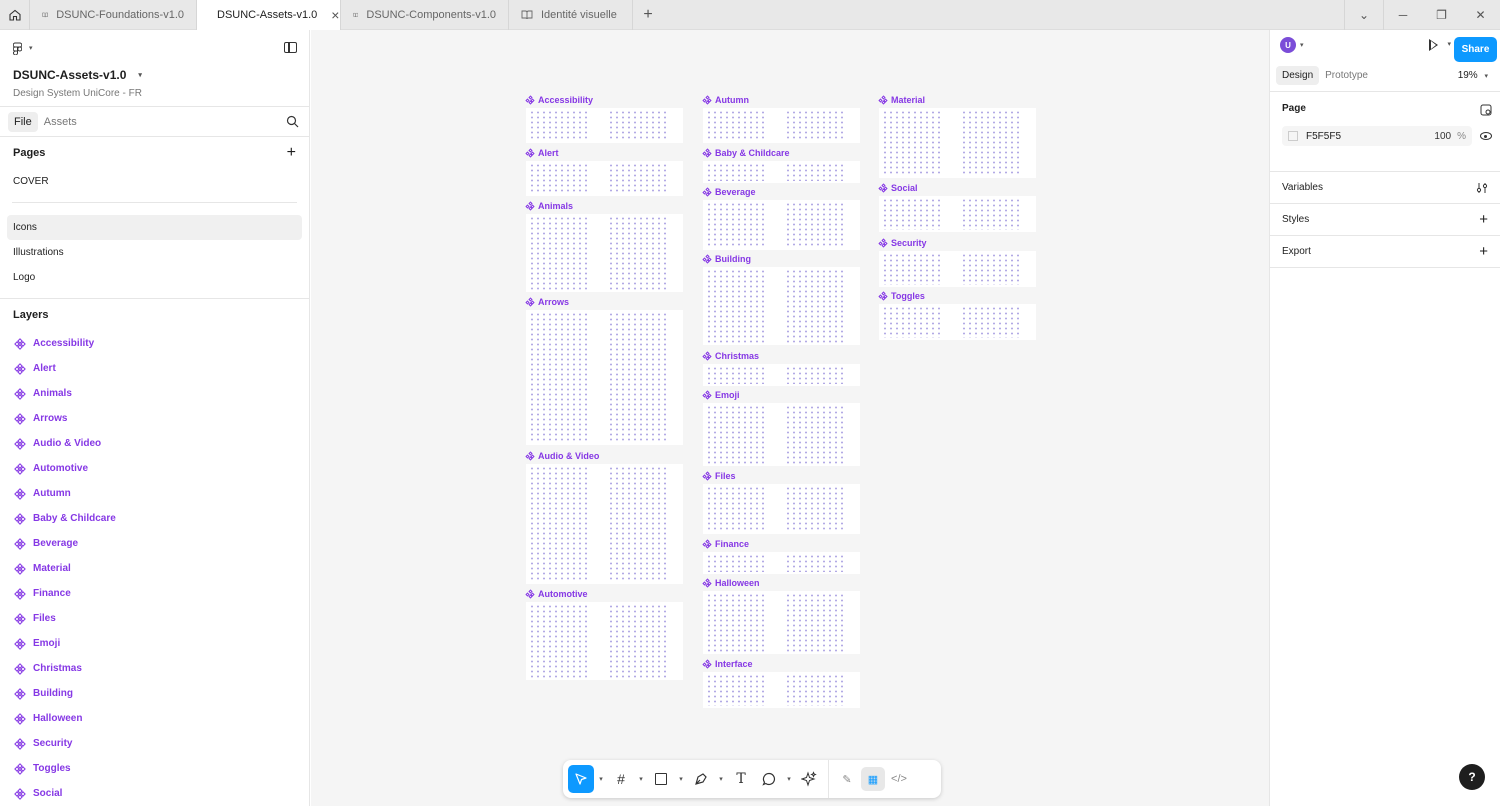 This screenshot has width=1500, height=806. Describe the element at coordinates (721, 395) in the screenshot. I see `frame-title: Emoji` at that location.